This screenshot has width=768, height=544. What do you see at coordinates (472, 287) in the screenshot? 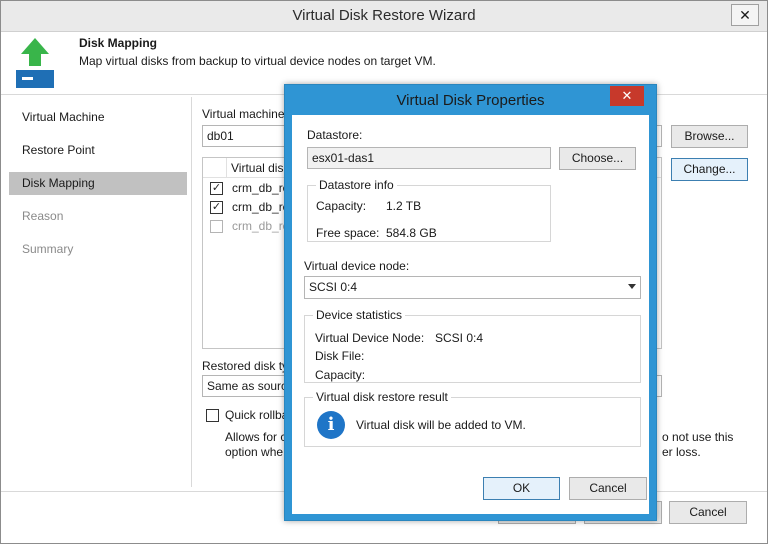
I see `device-node-select: SCSI 0:4` at bounding box center [472, 287].